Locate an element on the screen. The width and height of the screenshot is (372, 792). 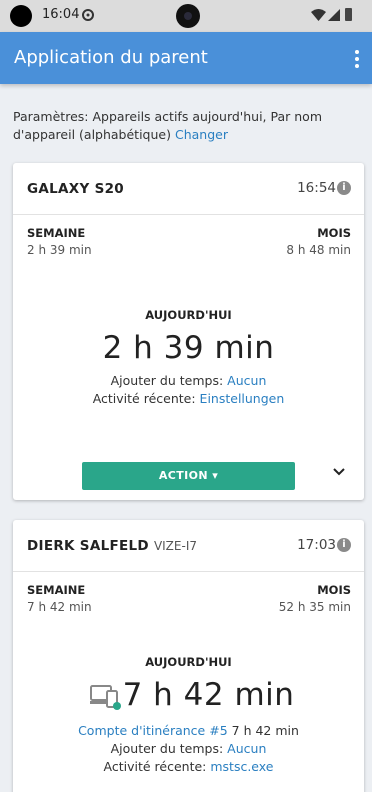
status-bar: 16:04 is located at coordinates (186, 16).